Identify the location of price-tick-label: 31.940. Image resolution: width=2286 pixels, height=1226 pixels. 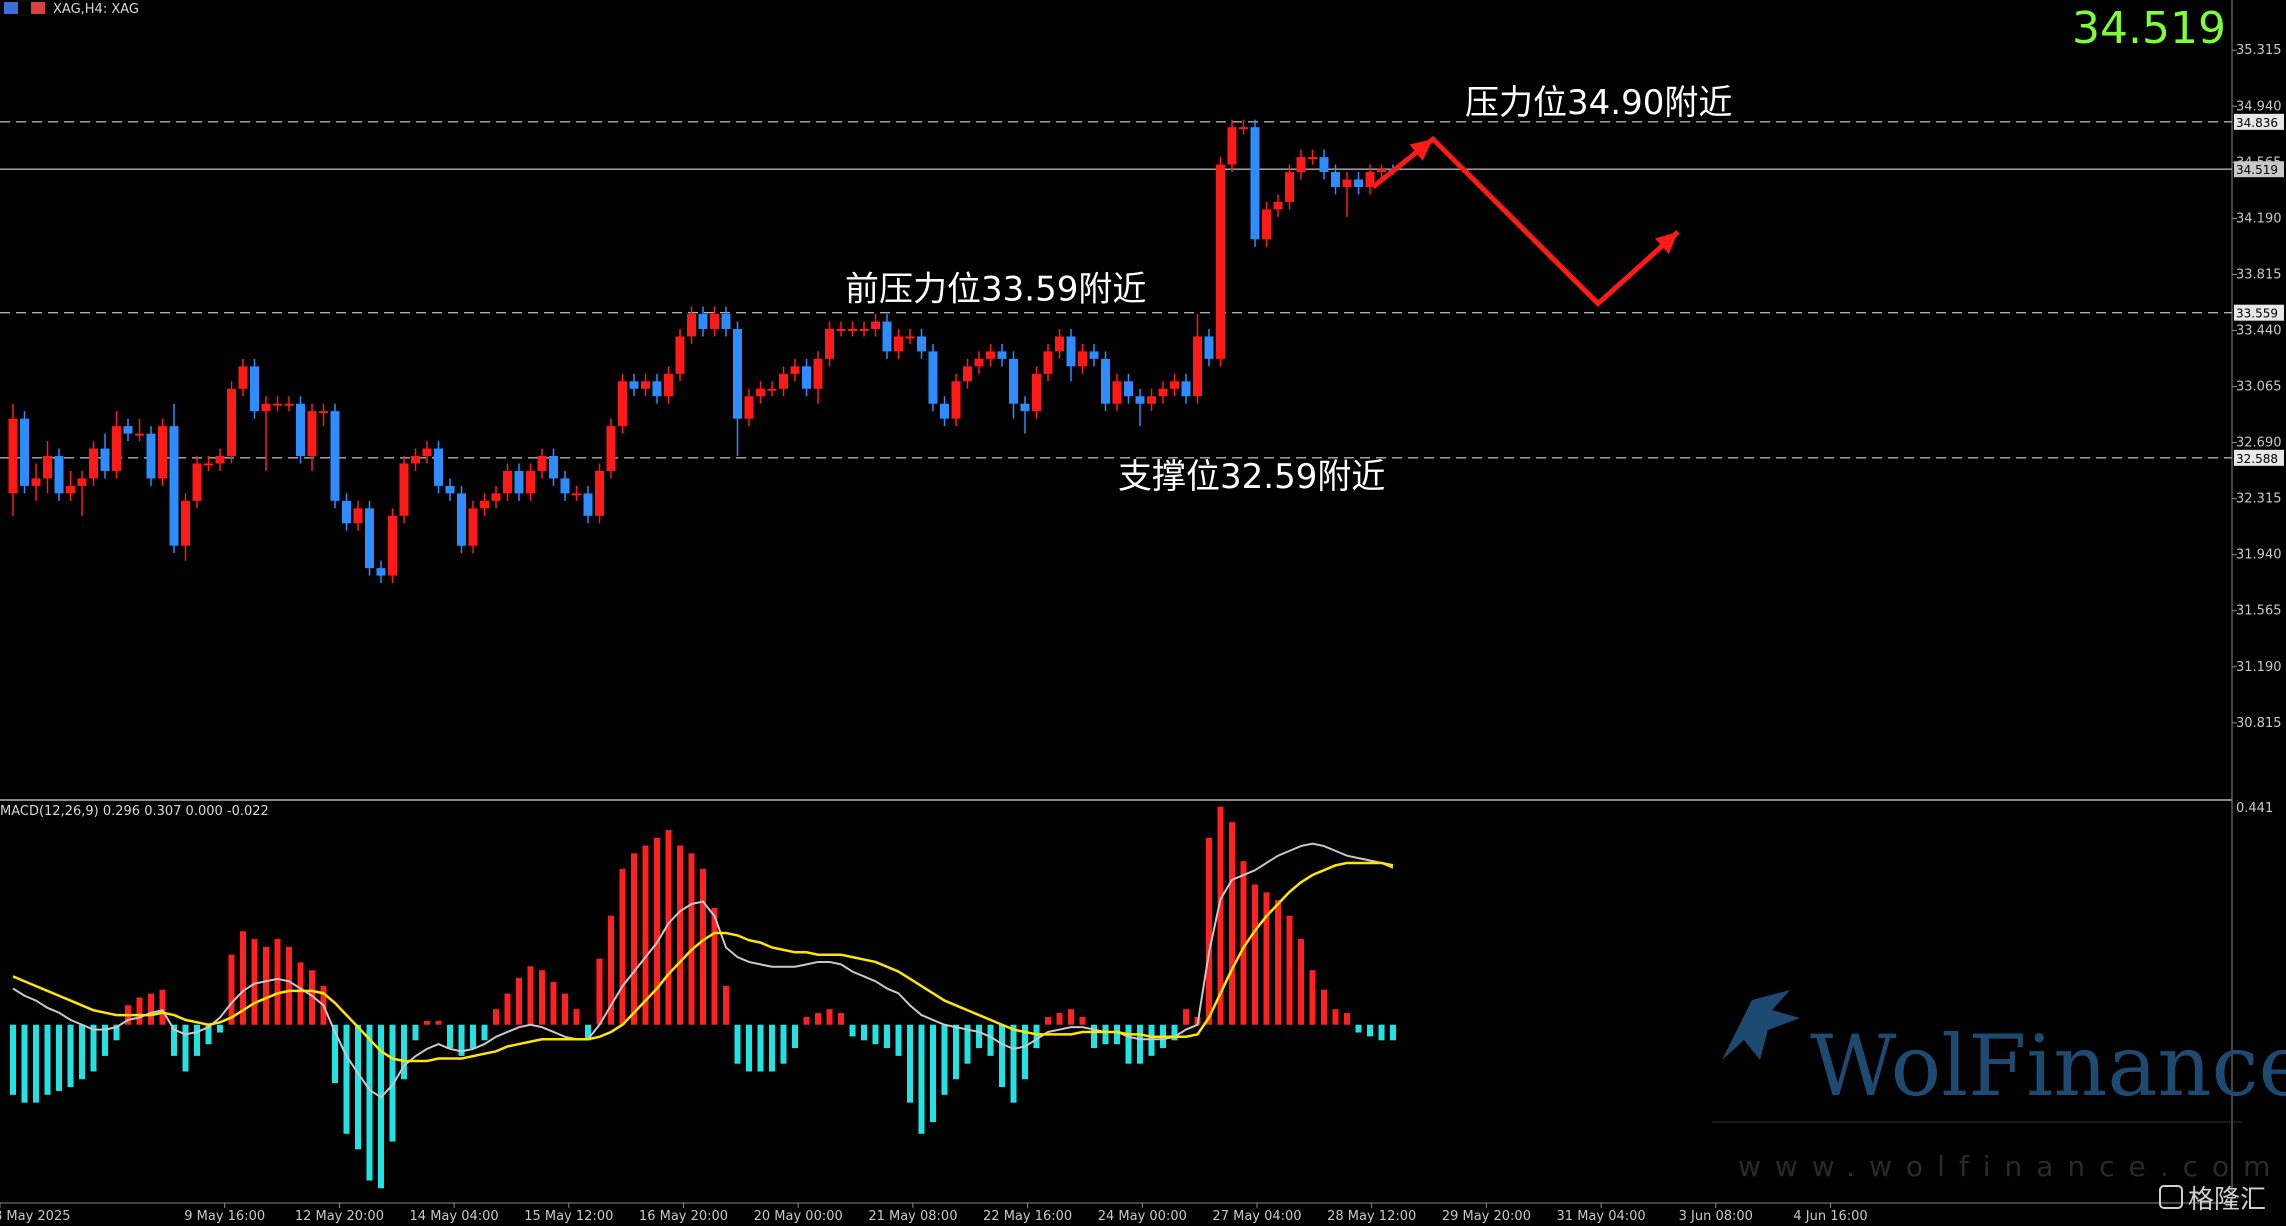
(2259, 555).